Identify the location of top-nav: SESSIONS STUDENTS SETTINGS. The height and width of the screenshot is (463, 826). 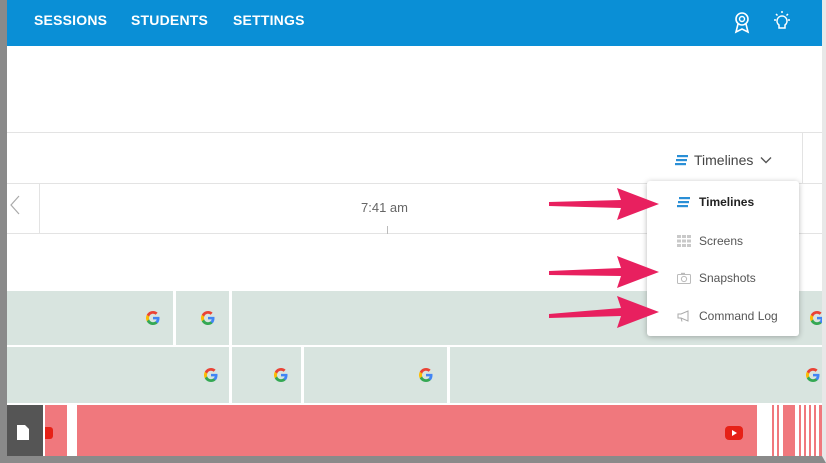
(414, 23).